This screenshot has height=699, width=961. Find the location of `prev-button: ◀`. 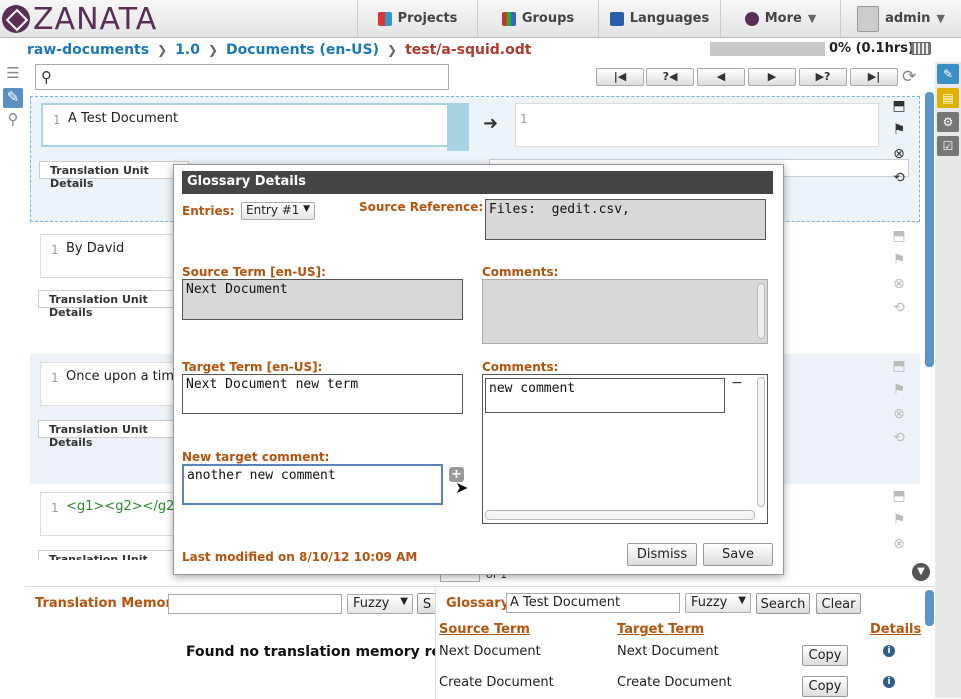

prev-button: ◀ is located at coordinates (721, 77).